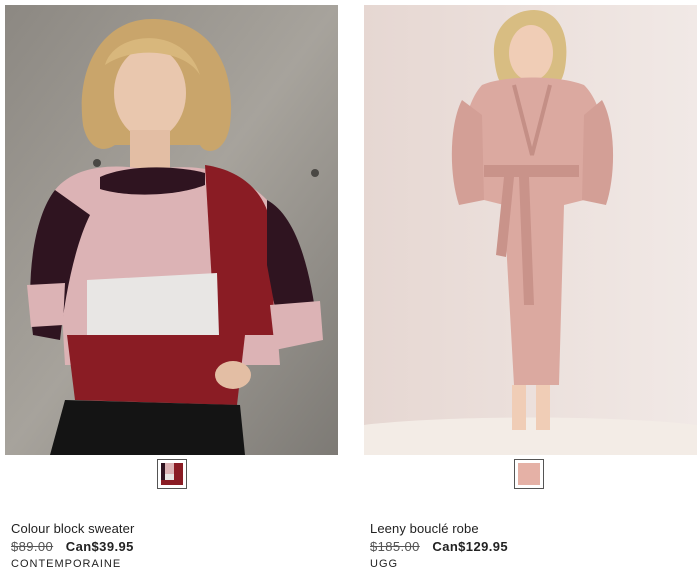 The image size is (700, 571). I want to click on swatch-sweater-pattern, so click(172, 474).